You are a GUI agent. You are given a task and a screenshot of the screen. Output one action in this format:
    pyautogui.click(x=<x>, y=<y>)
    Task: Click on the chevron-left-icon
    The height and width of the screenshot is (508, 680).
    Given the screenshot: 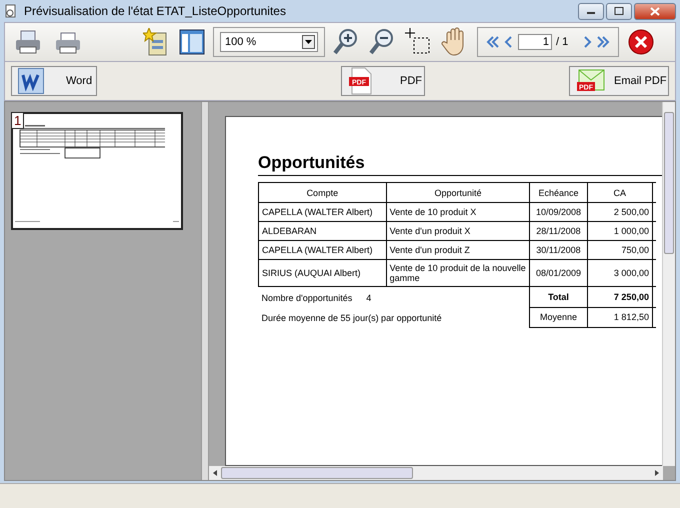 What is the action you would take?
    pyautogui.click(x=509, y=42)
    